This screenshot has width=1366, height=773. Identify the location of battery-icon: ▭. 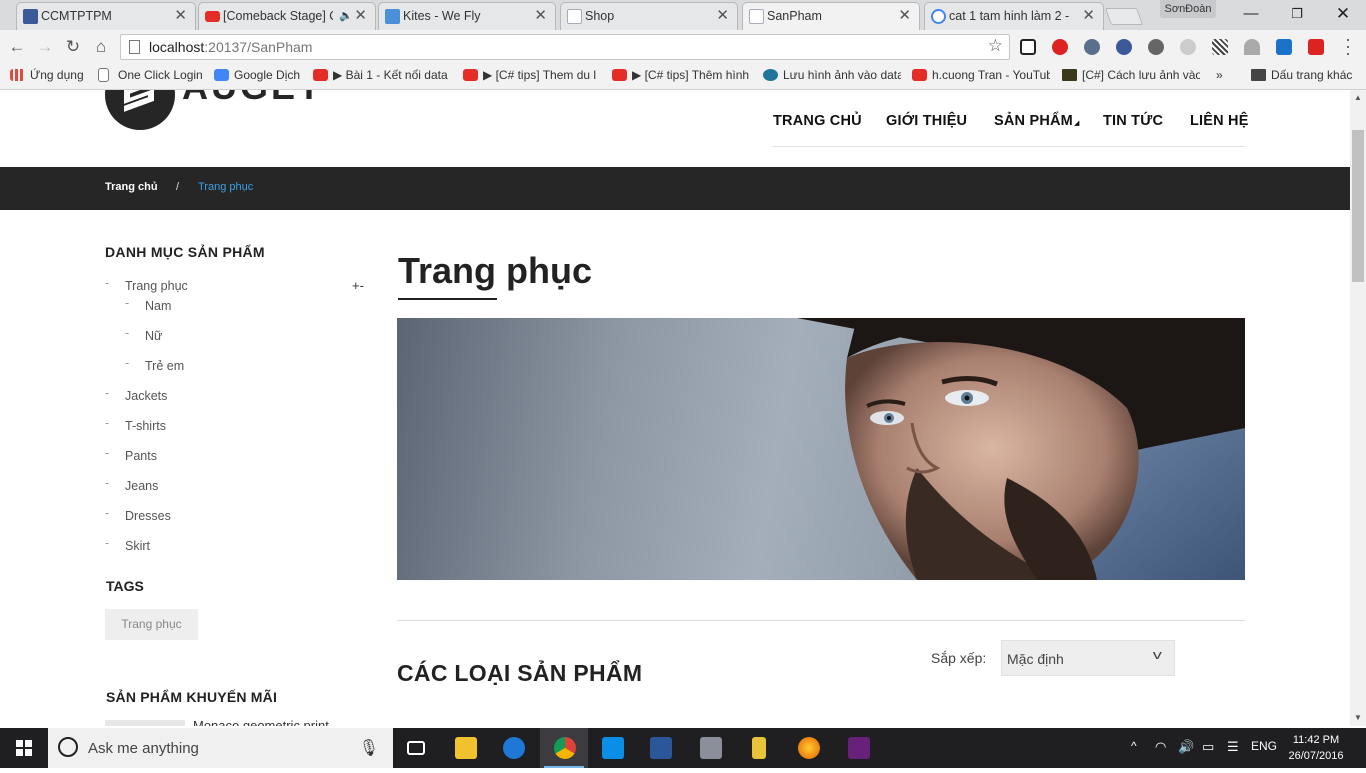
(1208, 747).